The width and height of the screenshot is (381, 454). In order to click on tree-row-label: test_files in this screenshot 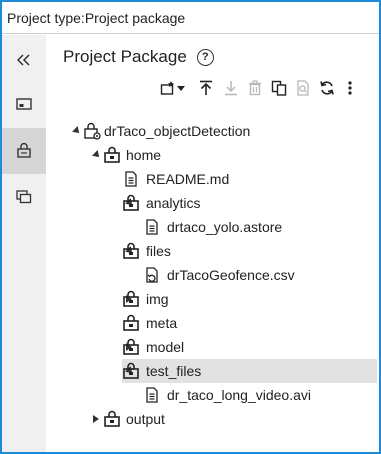, I will do `click(174, 371)`.